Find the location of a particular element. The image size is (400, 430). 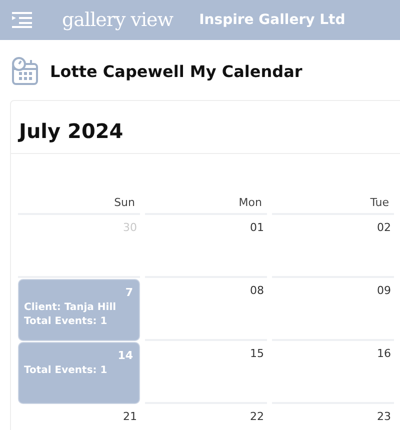

day-cell: 22 is located at coordinates (206, 417).